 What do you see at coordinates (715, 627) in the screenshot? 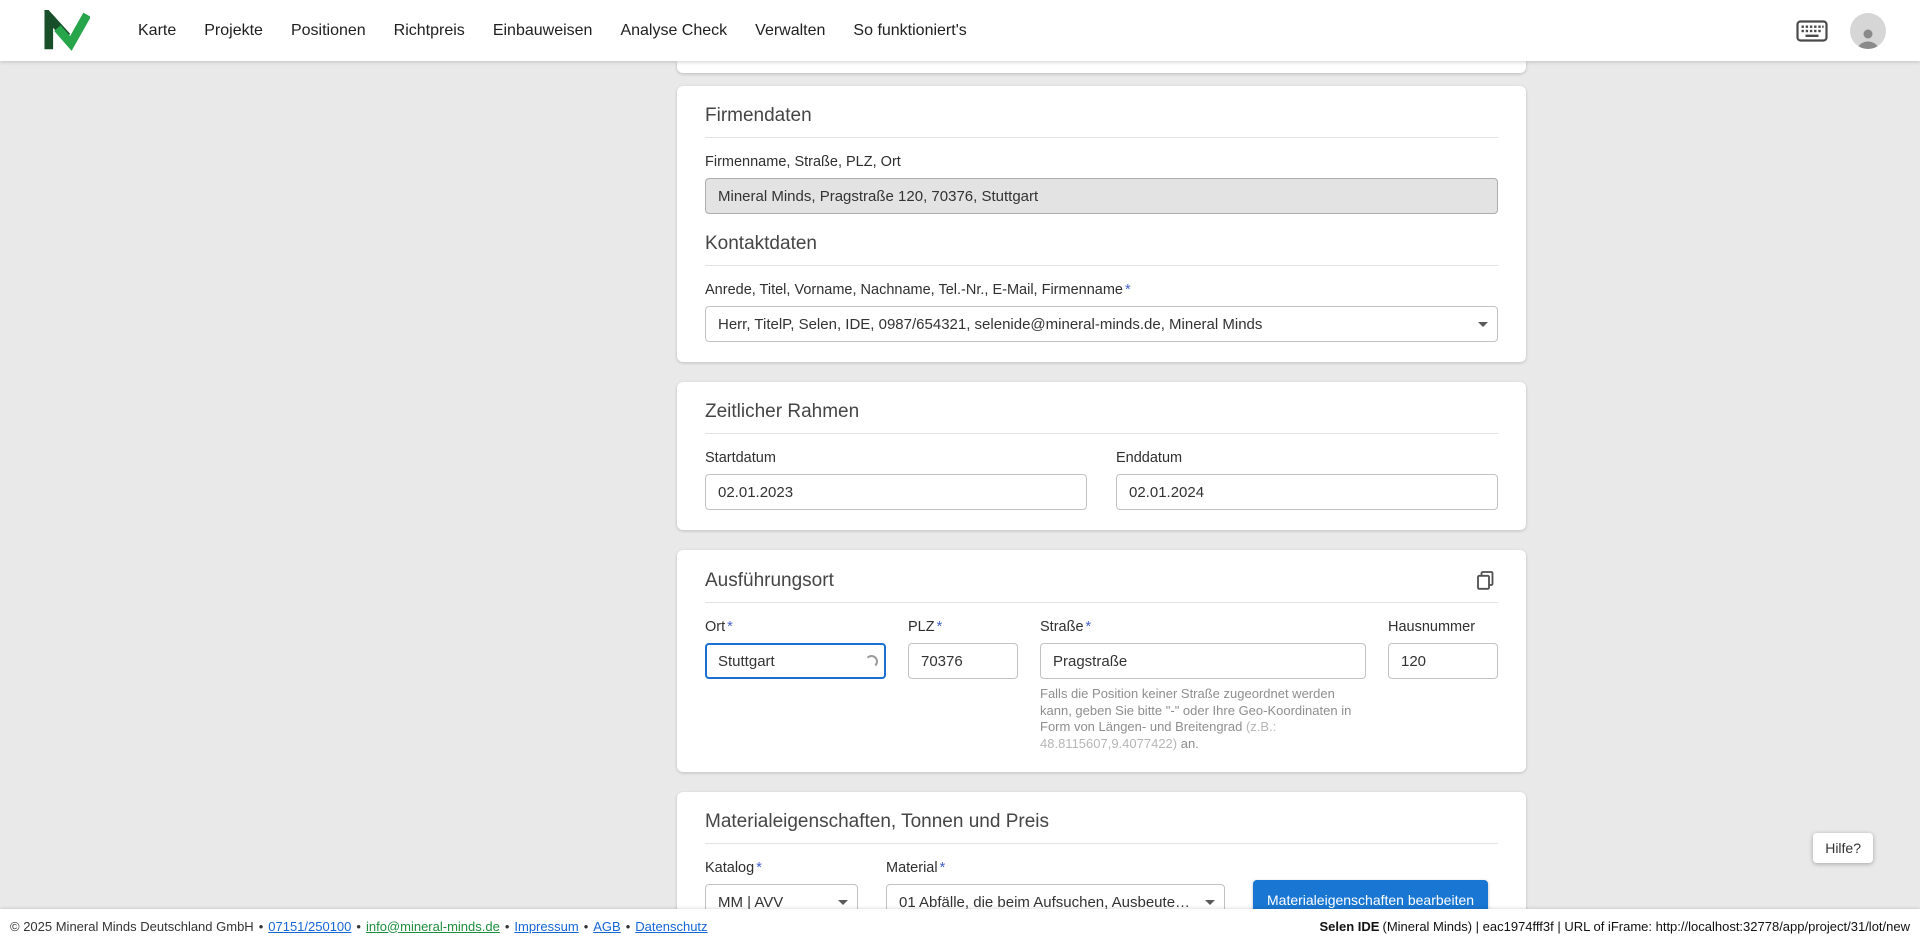
I see `ort-label-text: Ort` at bounding box center [715, 627].